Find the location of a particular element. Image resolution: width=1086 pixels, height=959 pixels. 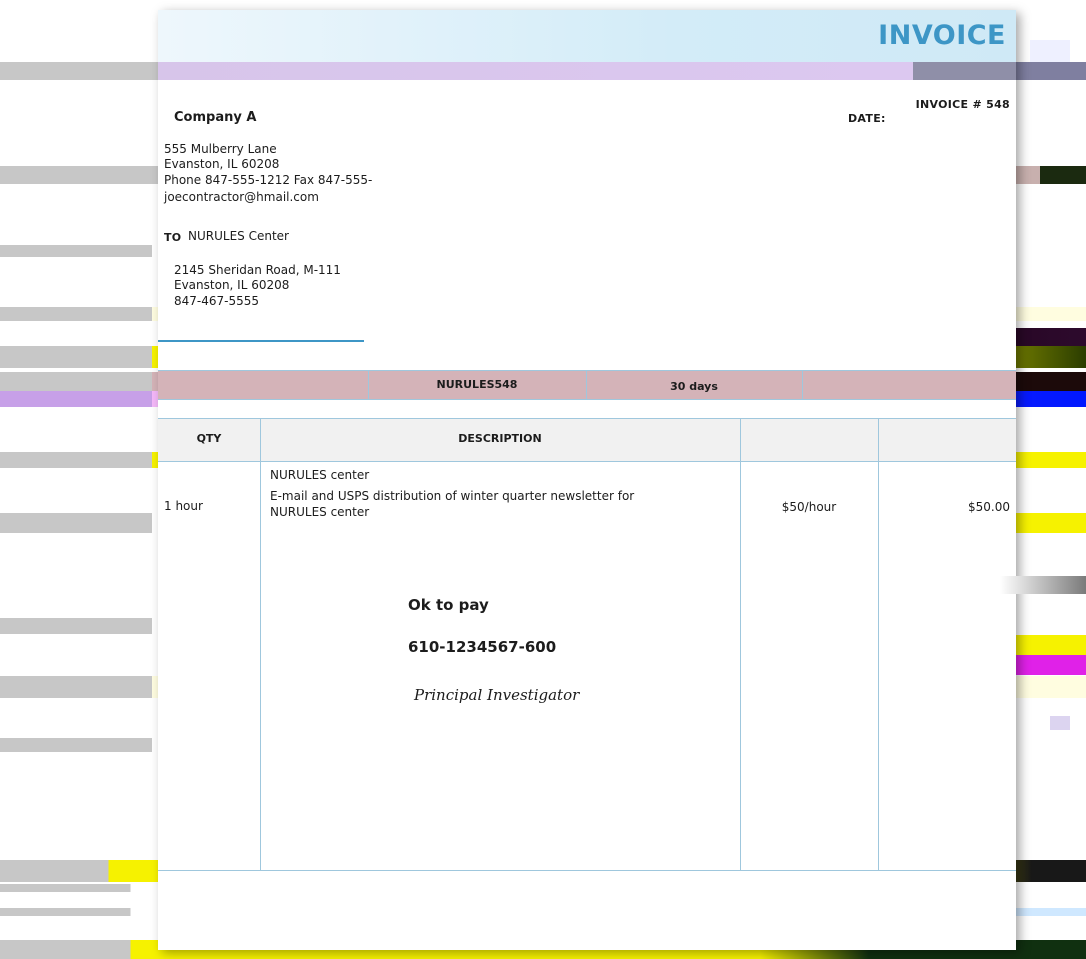

signature-caption: Principal Investigator is located at coordinates (497, 695).